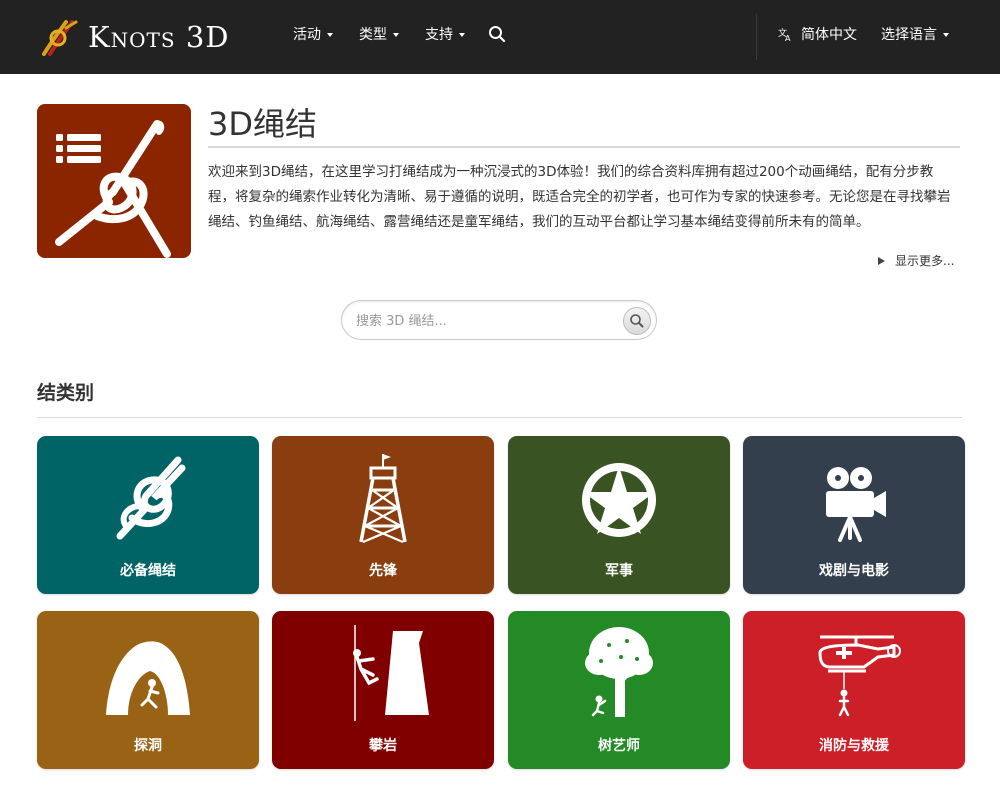  I want to click on film-camera-icon, so click(856, 504).